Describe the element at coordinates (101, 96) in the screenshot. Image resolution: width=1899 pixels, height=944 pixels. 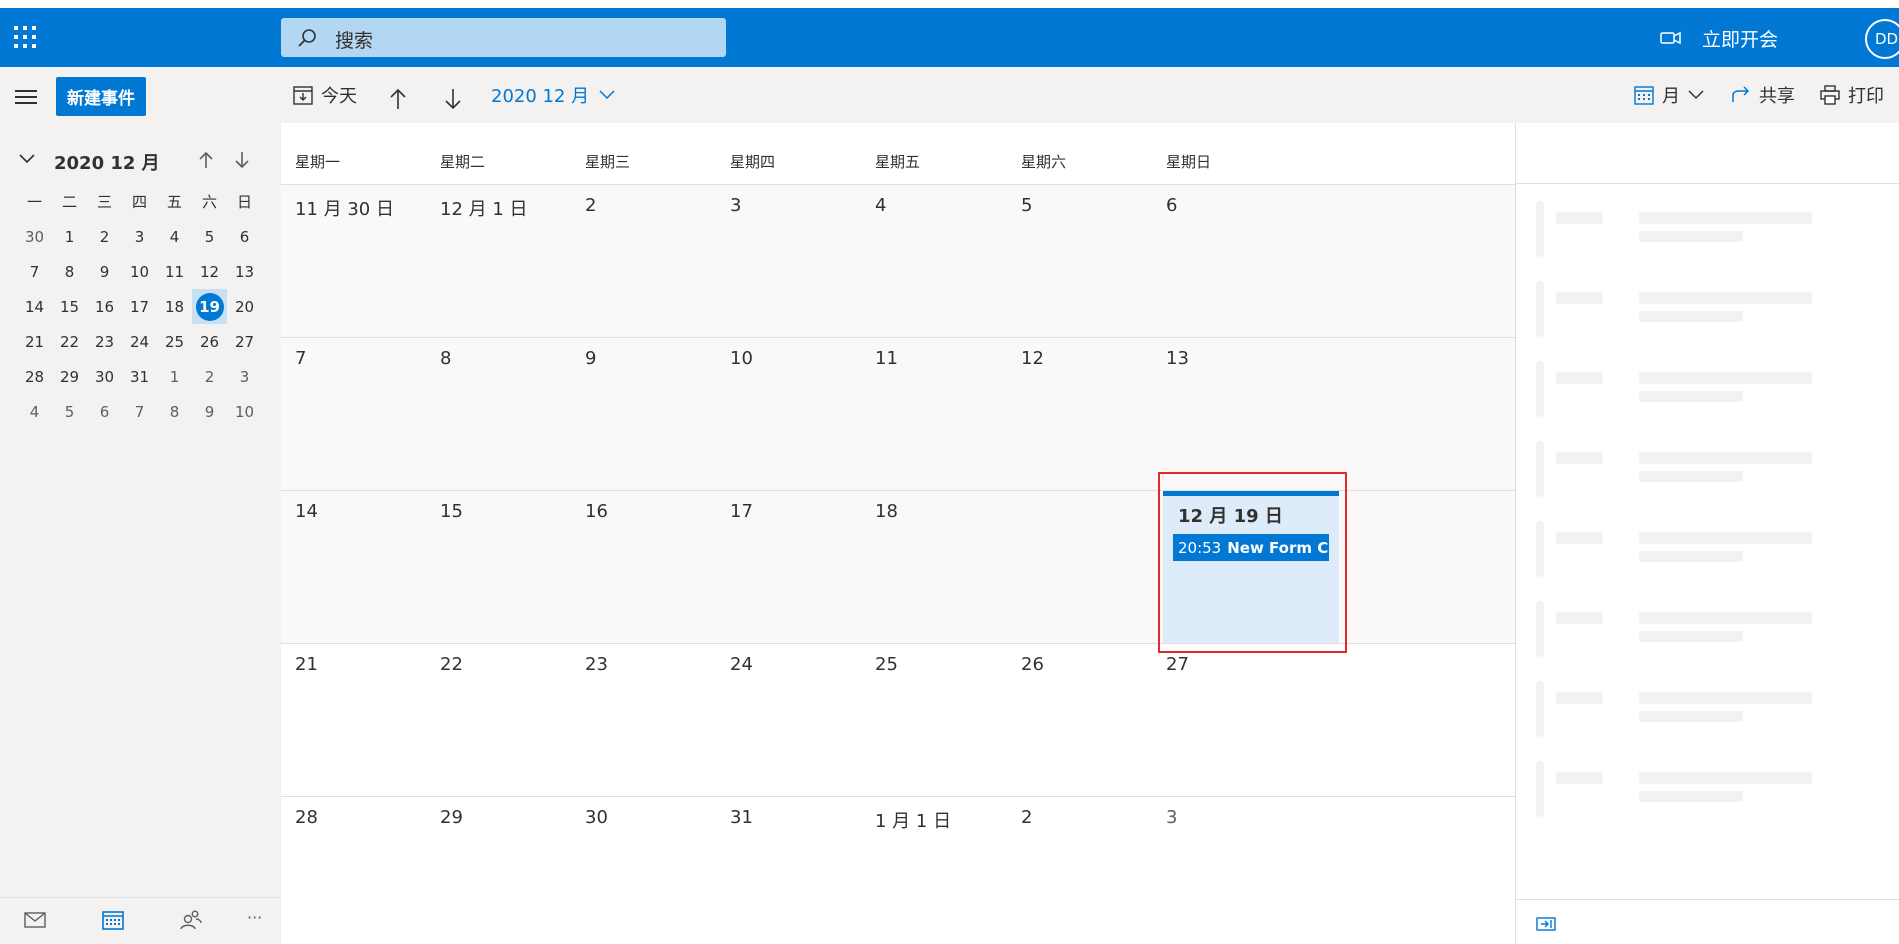
I see `new-event-button: 新建事件` at that location.